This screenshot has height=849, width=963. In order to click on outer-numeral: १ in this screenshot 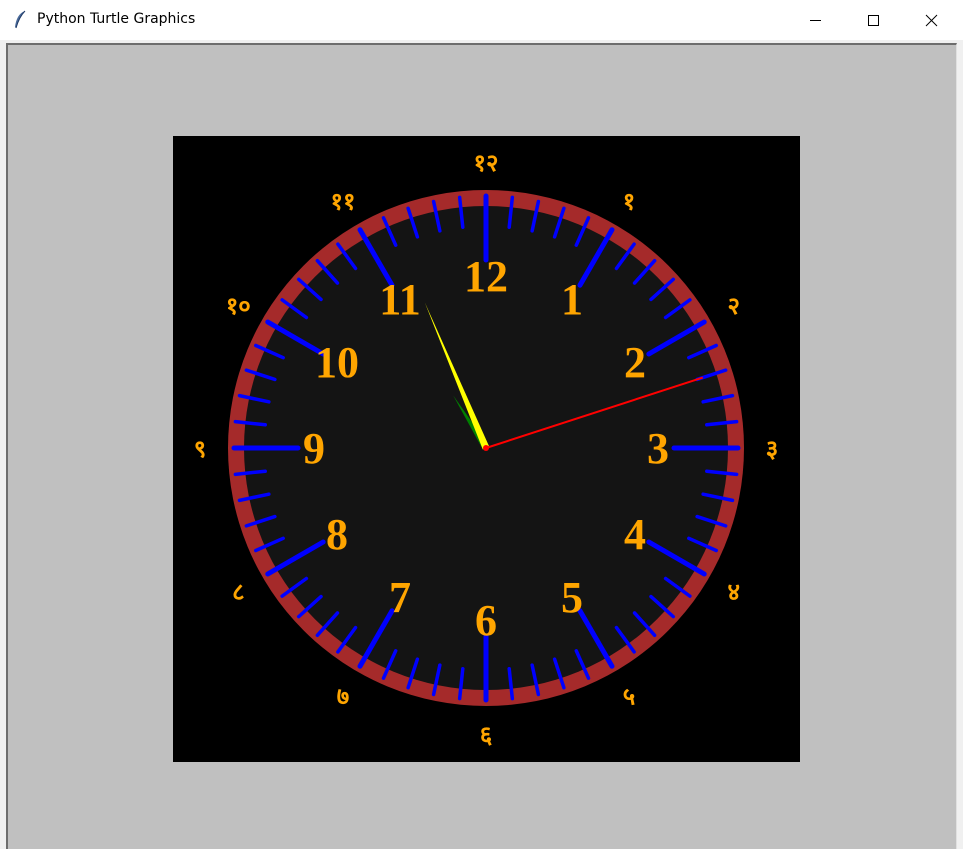, I will do `click(629, 201)`.